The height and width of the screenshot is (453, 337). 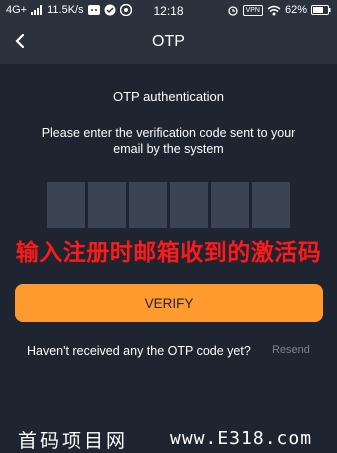 What do you see at coordinates (73, 441) in the screenshot?
I see `watermark-site-name: 首码项目网` at bounding box center [73, 441].